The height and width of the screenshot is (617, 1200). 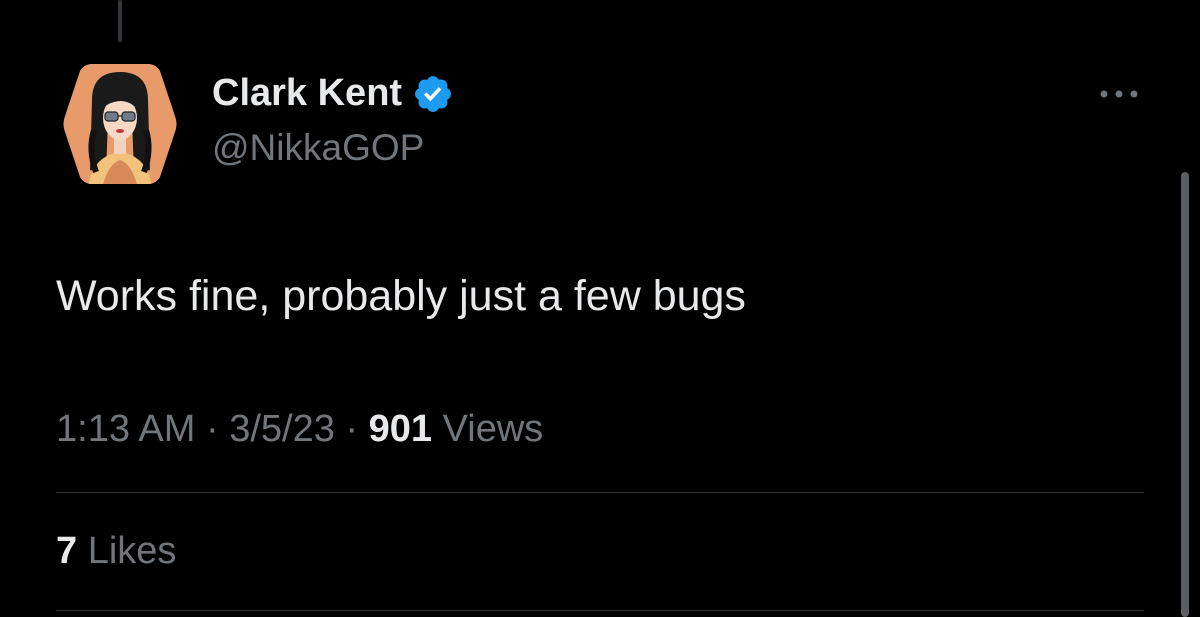 What do you see at coordinates (307, 93) in the screenshot?
I see `author-name-text: Clark Kent` at bounding box center [307, 93].